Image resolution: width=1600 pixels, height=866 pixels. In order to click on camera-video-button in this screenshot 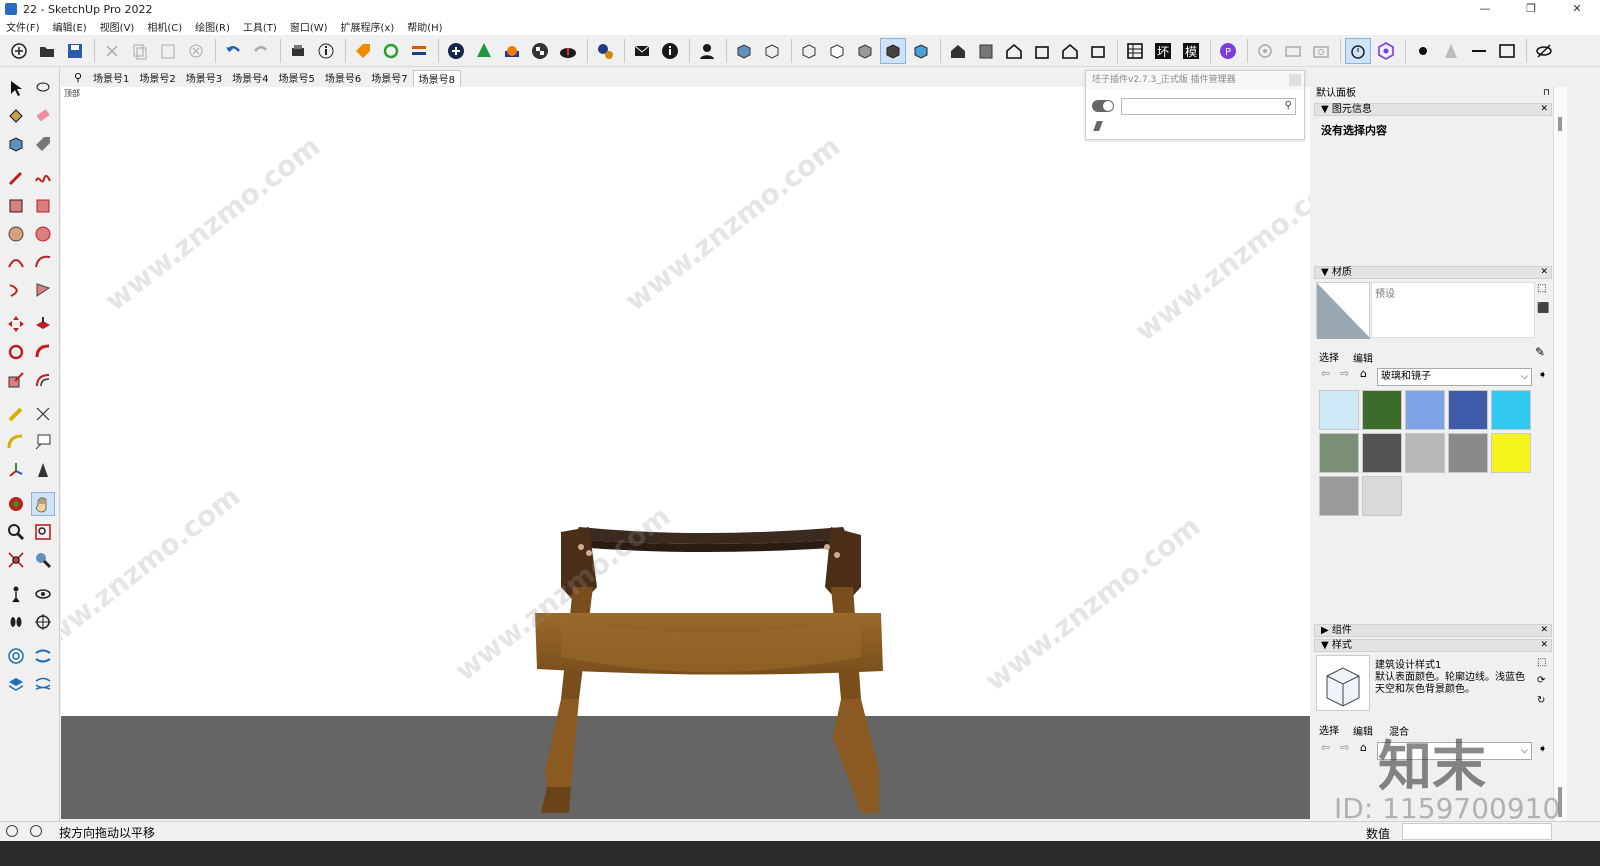, I will do `click(1293, 51)`.